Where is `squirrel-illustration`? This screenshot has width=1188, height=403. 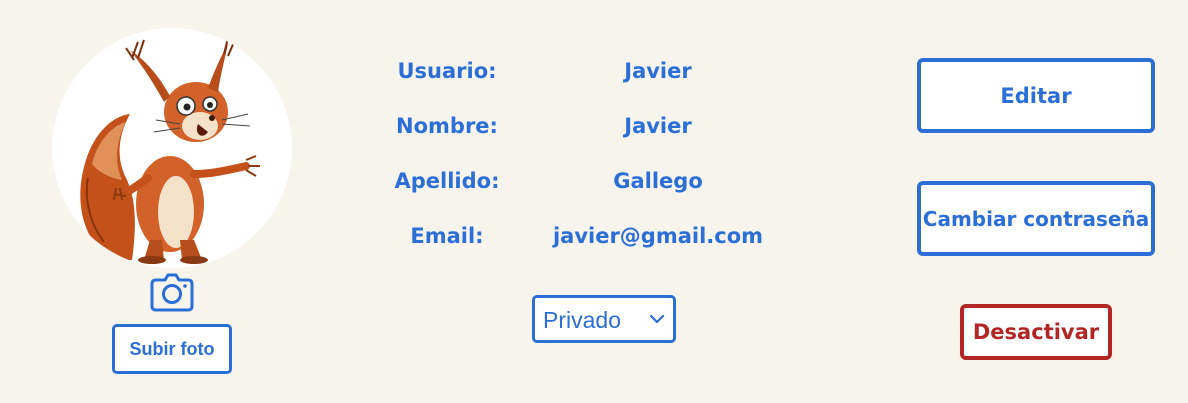
squirrel-illustration is located at coordinates (170, 150).